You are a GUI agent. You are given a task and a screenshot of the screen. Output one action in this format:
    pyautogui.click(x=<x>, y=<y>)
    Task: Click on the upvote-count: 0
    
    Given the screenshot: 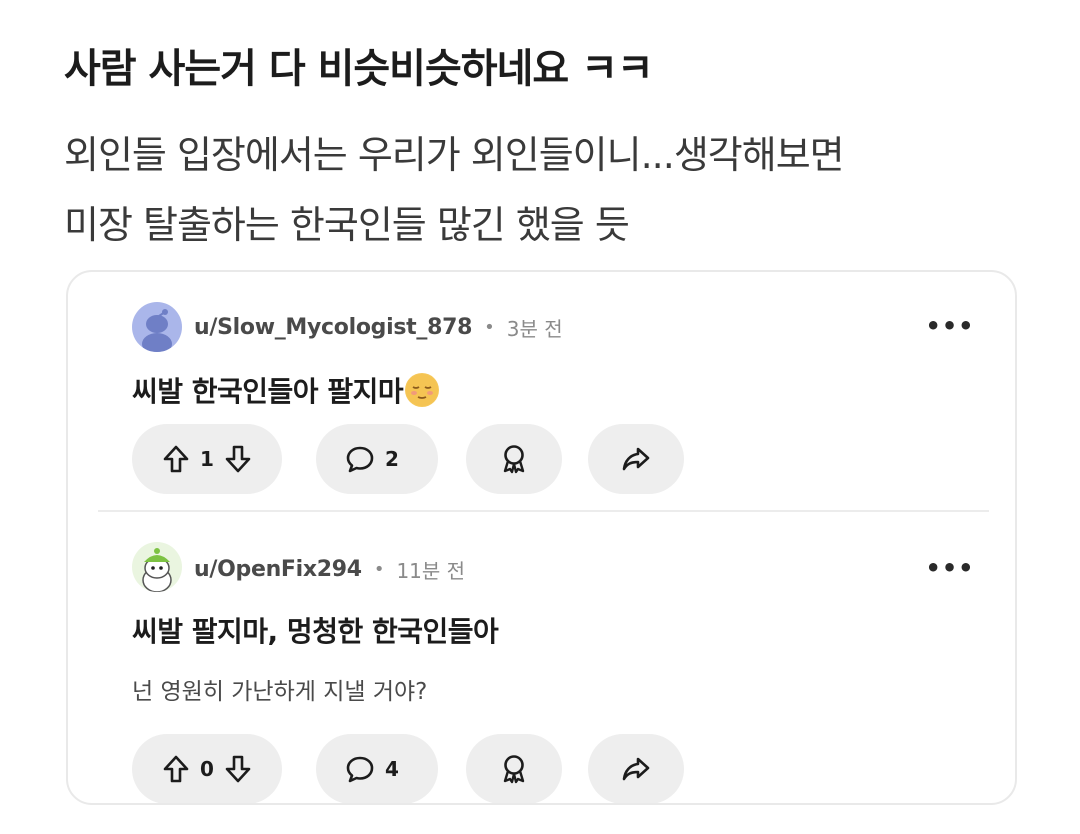 What is the action you would take?
    pyautogui.click(x=207, y=769)
    